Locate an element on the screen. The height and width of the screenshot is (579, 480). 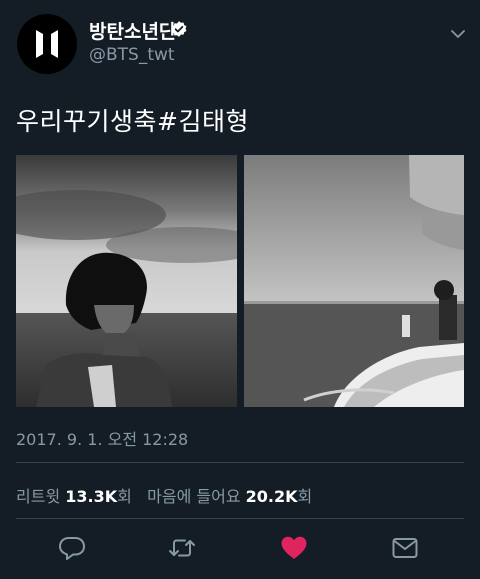
tweet-timestamp: 2017. 9. 1. 오전 12:28 is located at coordinates (102, 438).